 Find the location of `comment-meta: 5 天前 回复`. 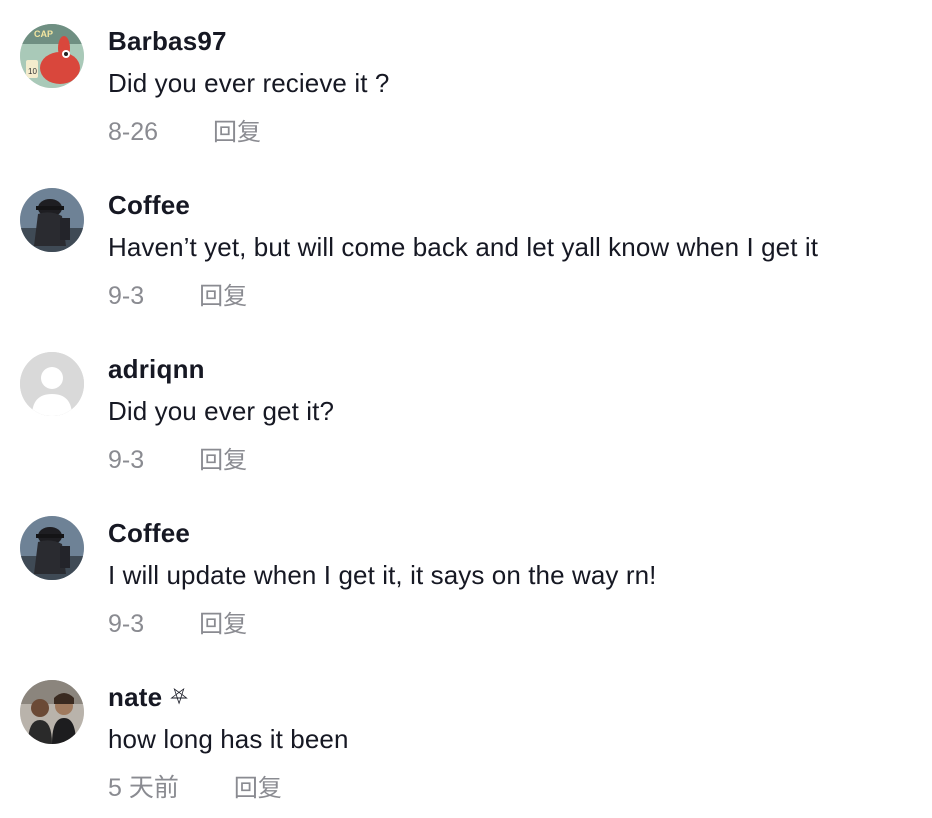

comment-meta: 5 天前 回复 is located at coordinates (195, 786).